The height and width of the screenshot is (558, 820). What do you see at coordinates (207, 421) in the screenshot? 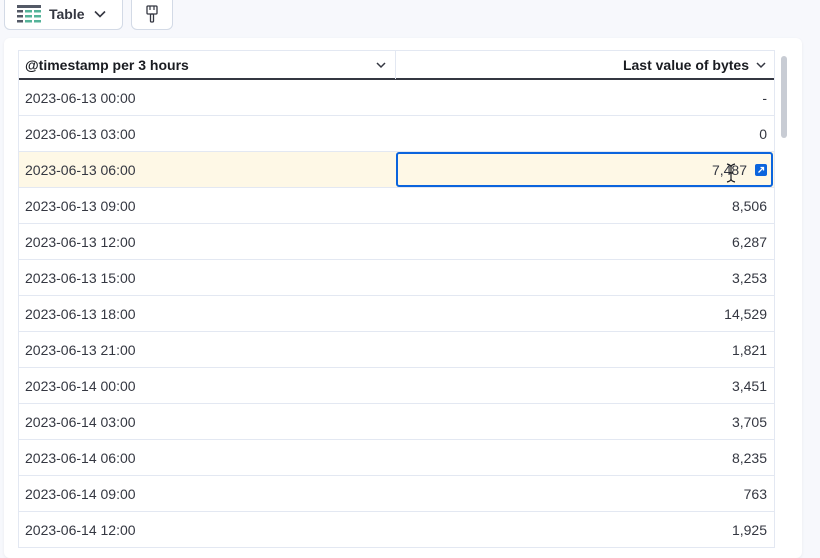
I see `timestamp-cell: 2023-06-14 03:00` at bounding box center [207, 421].